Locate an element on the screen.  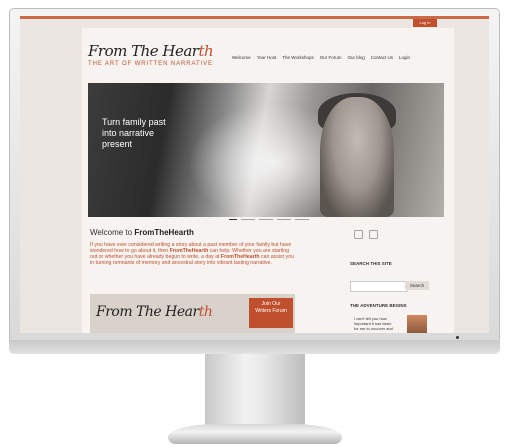
nav-item-forum: Our Forum is located at coordinates (331, 57).